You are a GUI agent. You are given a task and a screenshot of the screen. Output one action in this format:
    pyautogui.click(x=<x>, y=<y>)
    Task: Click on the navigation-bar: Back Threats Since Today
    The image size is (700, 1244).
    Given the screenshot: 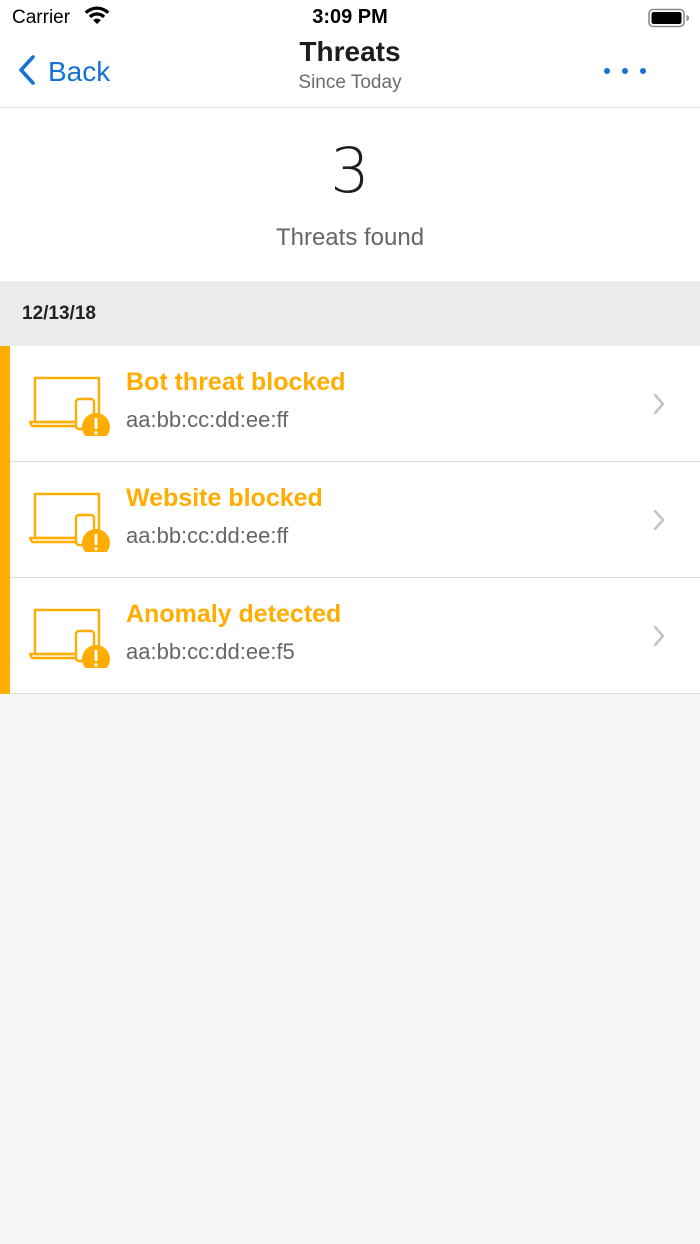 What is the action you would take?
    pyautogui.click(x=350, y=72)
    